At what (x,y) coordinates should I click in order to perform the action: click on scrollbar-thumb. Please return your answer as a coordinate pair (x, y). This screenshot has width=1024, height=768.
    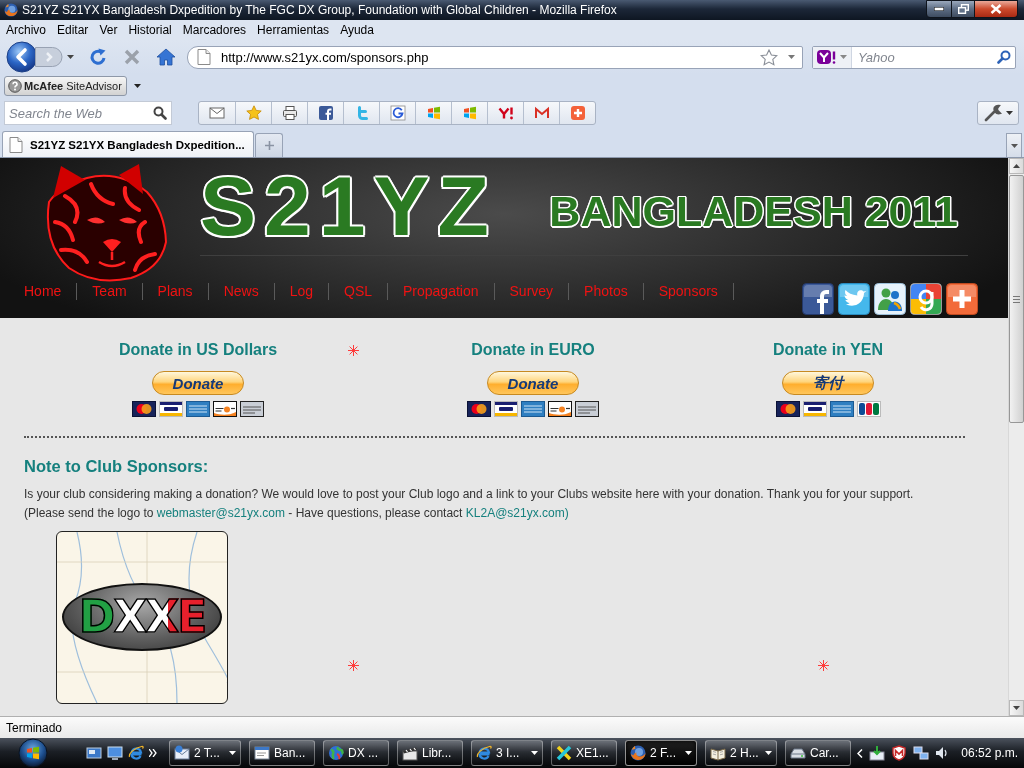
    Looking at the image, I should click on (1016, 299).